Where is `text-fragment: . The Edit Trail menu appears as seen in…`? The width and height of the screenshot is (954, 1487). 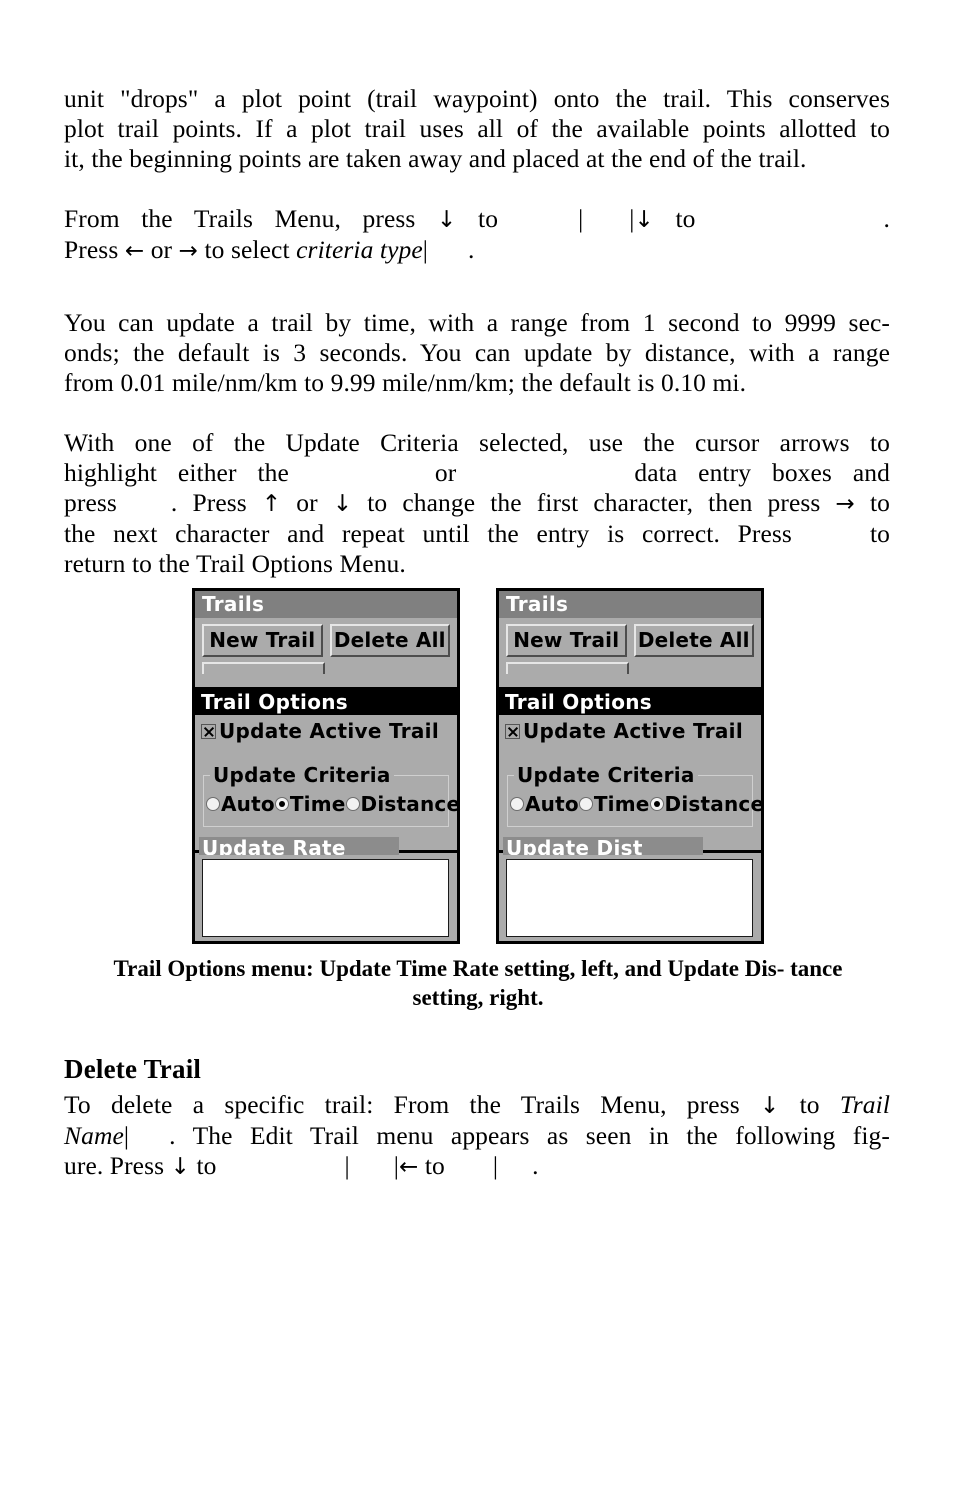
text-fragment: . The Edit Trail menu appears as seen in… is located at coordinates (529, 1135).